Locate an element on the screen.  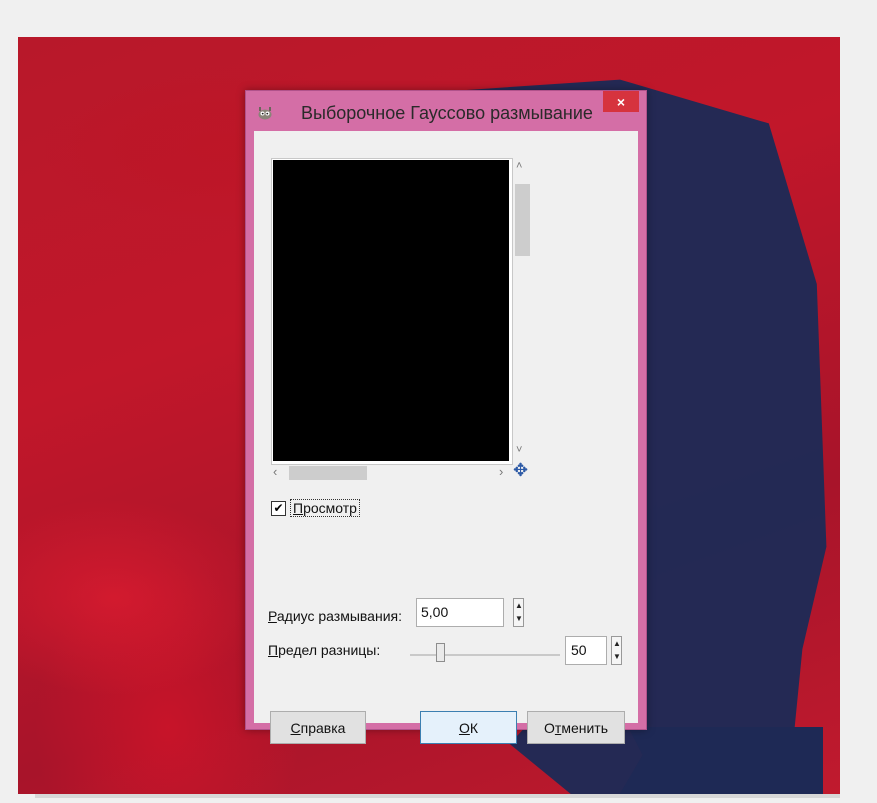
preview-toggle: ✔ Просмотр is located at coordinates (315, 508).